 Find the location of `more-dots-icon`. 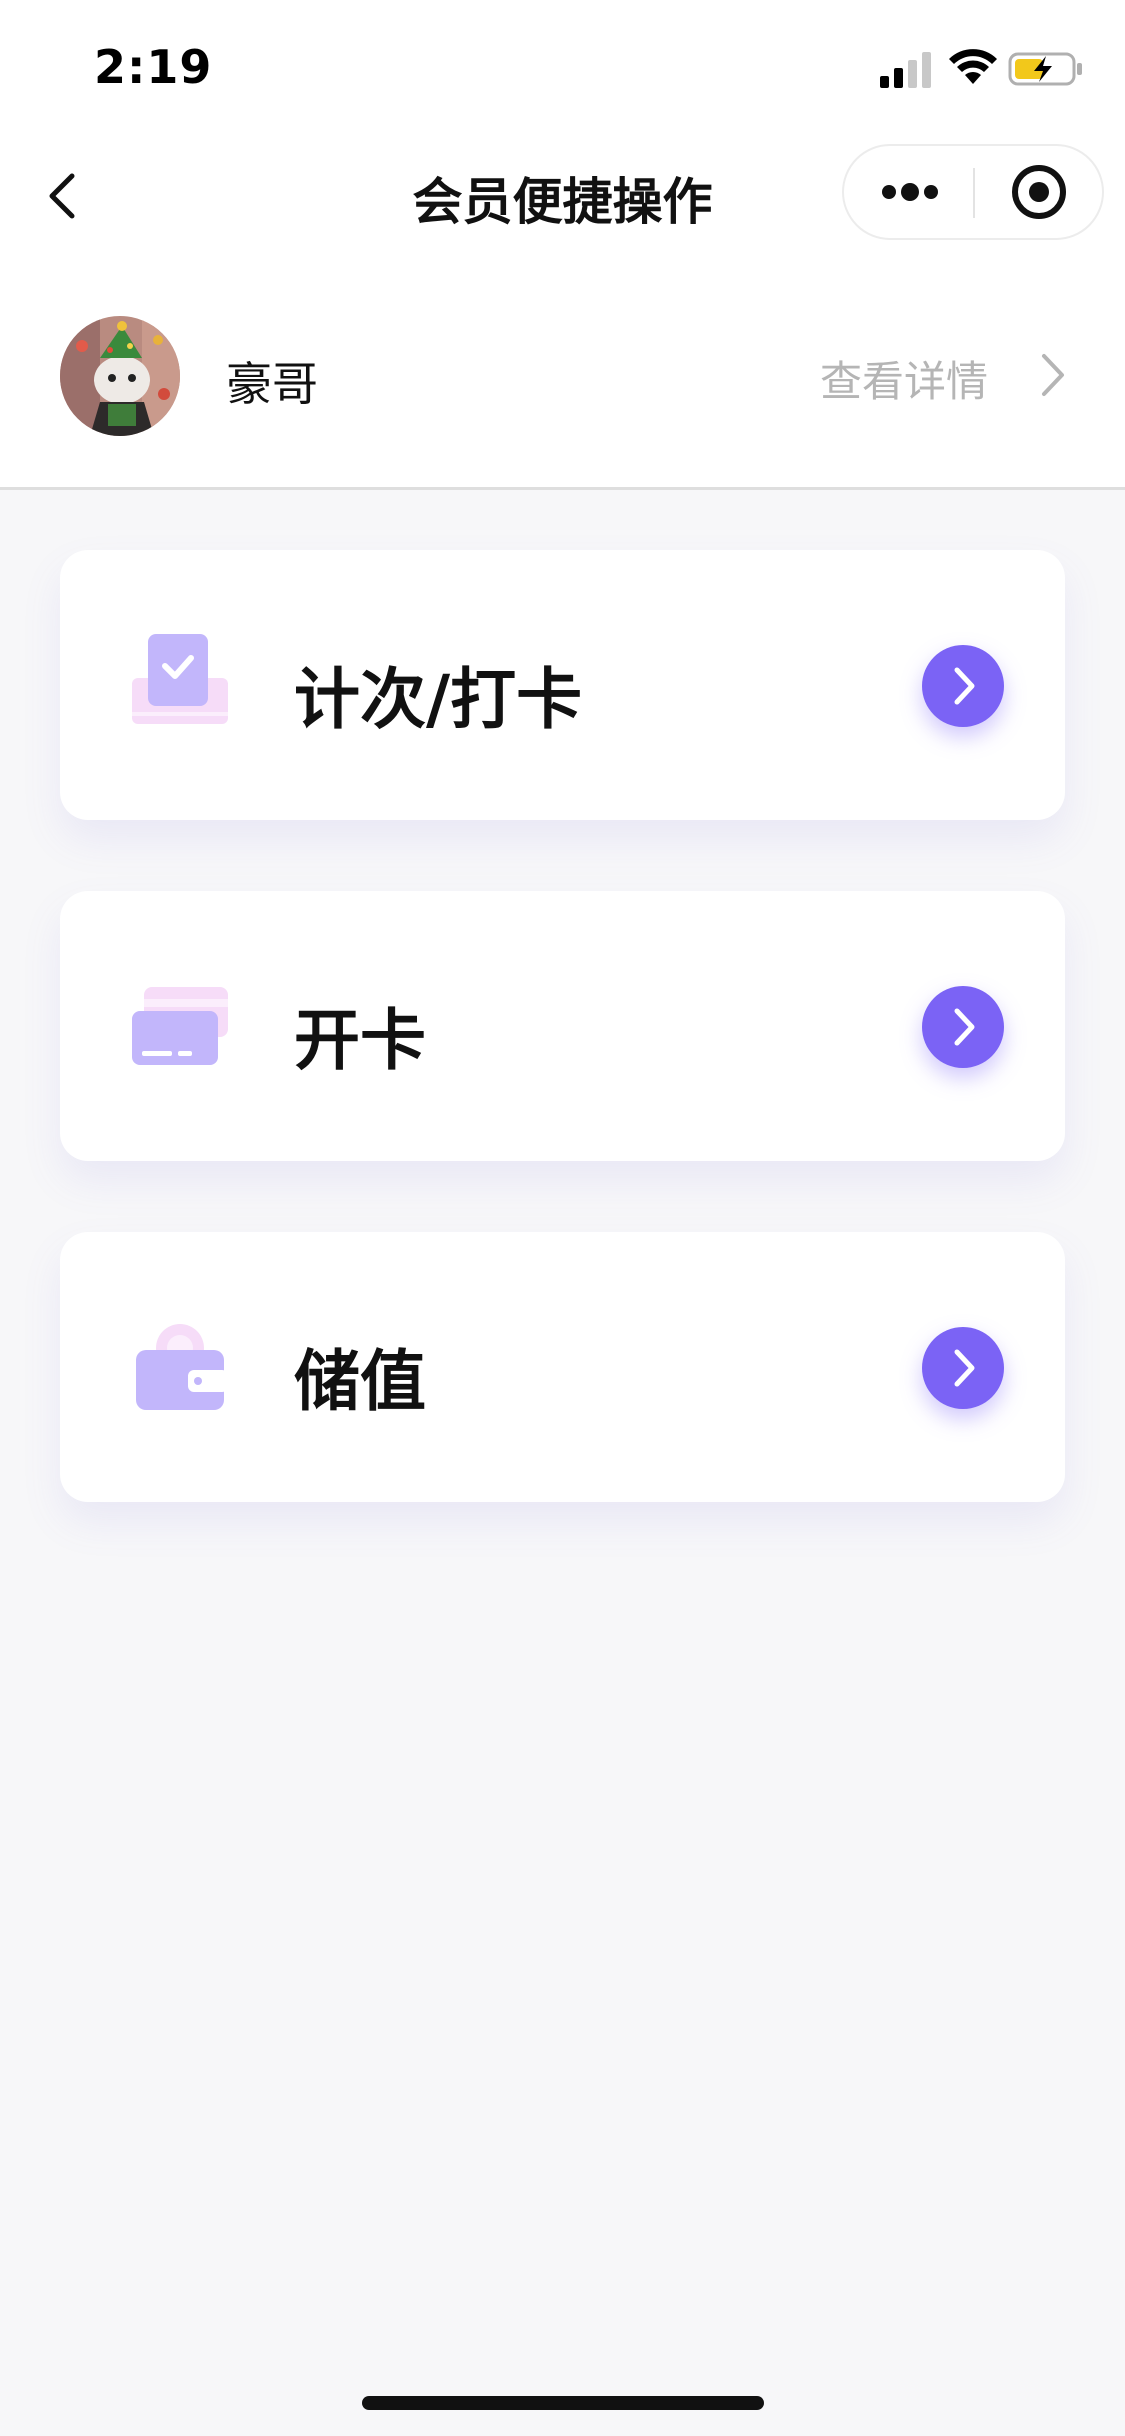

more-dots-icon is located at coordinates (910, 192).